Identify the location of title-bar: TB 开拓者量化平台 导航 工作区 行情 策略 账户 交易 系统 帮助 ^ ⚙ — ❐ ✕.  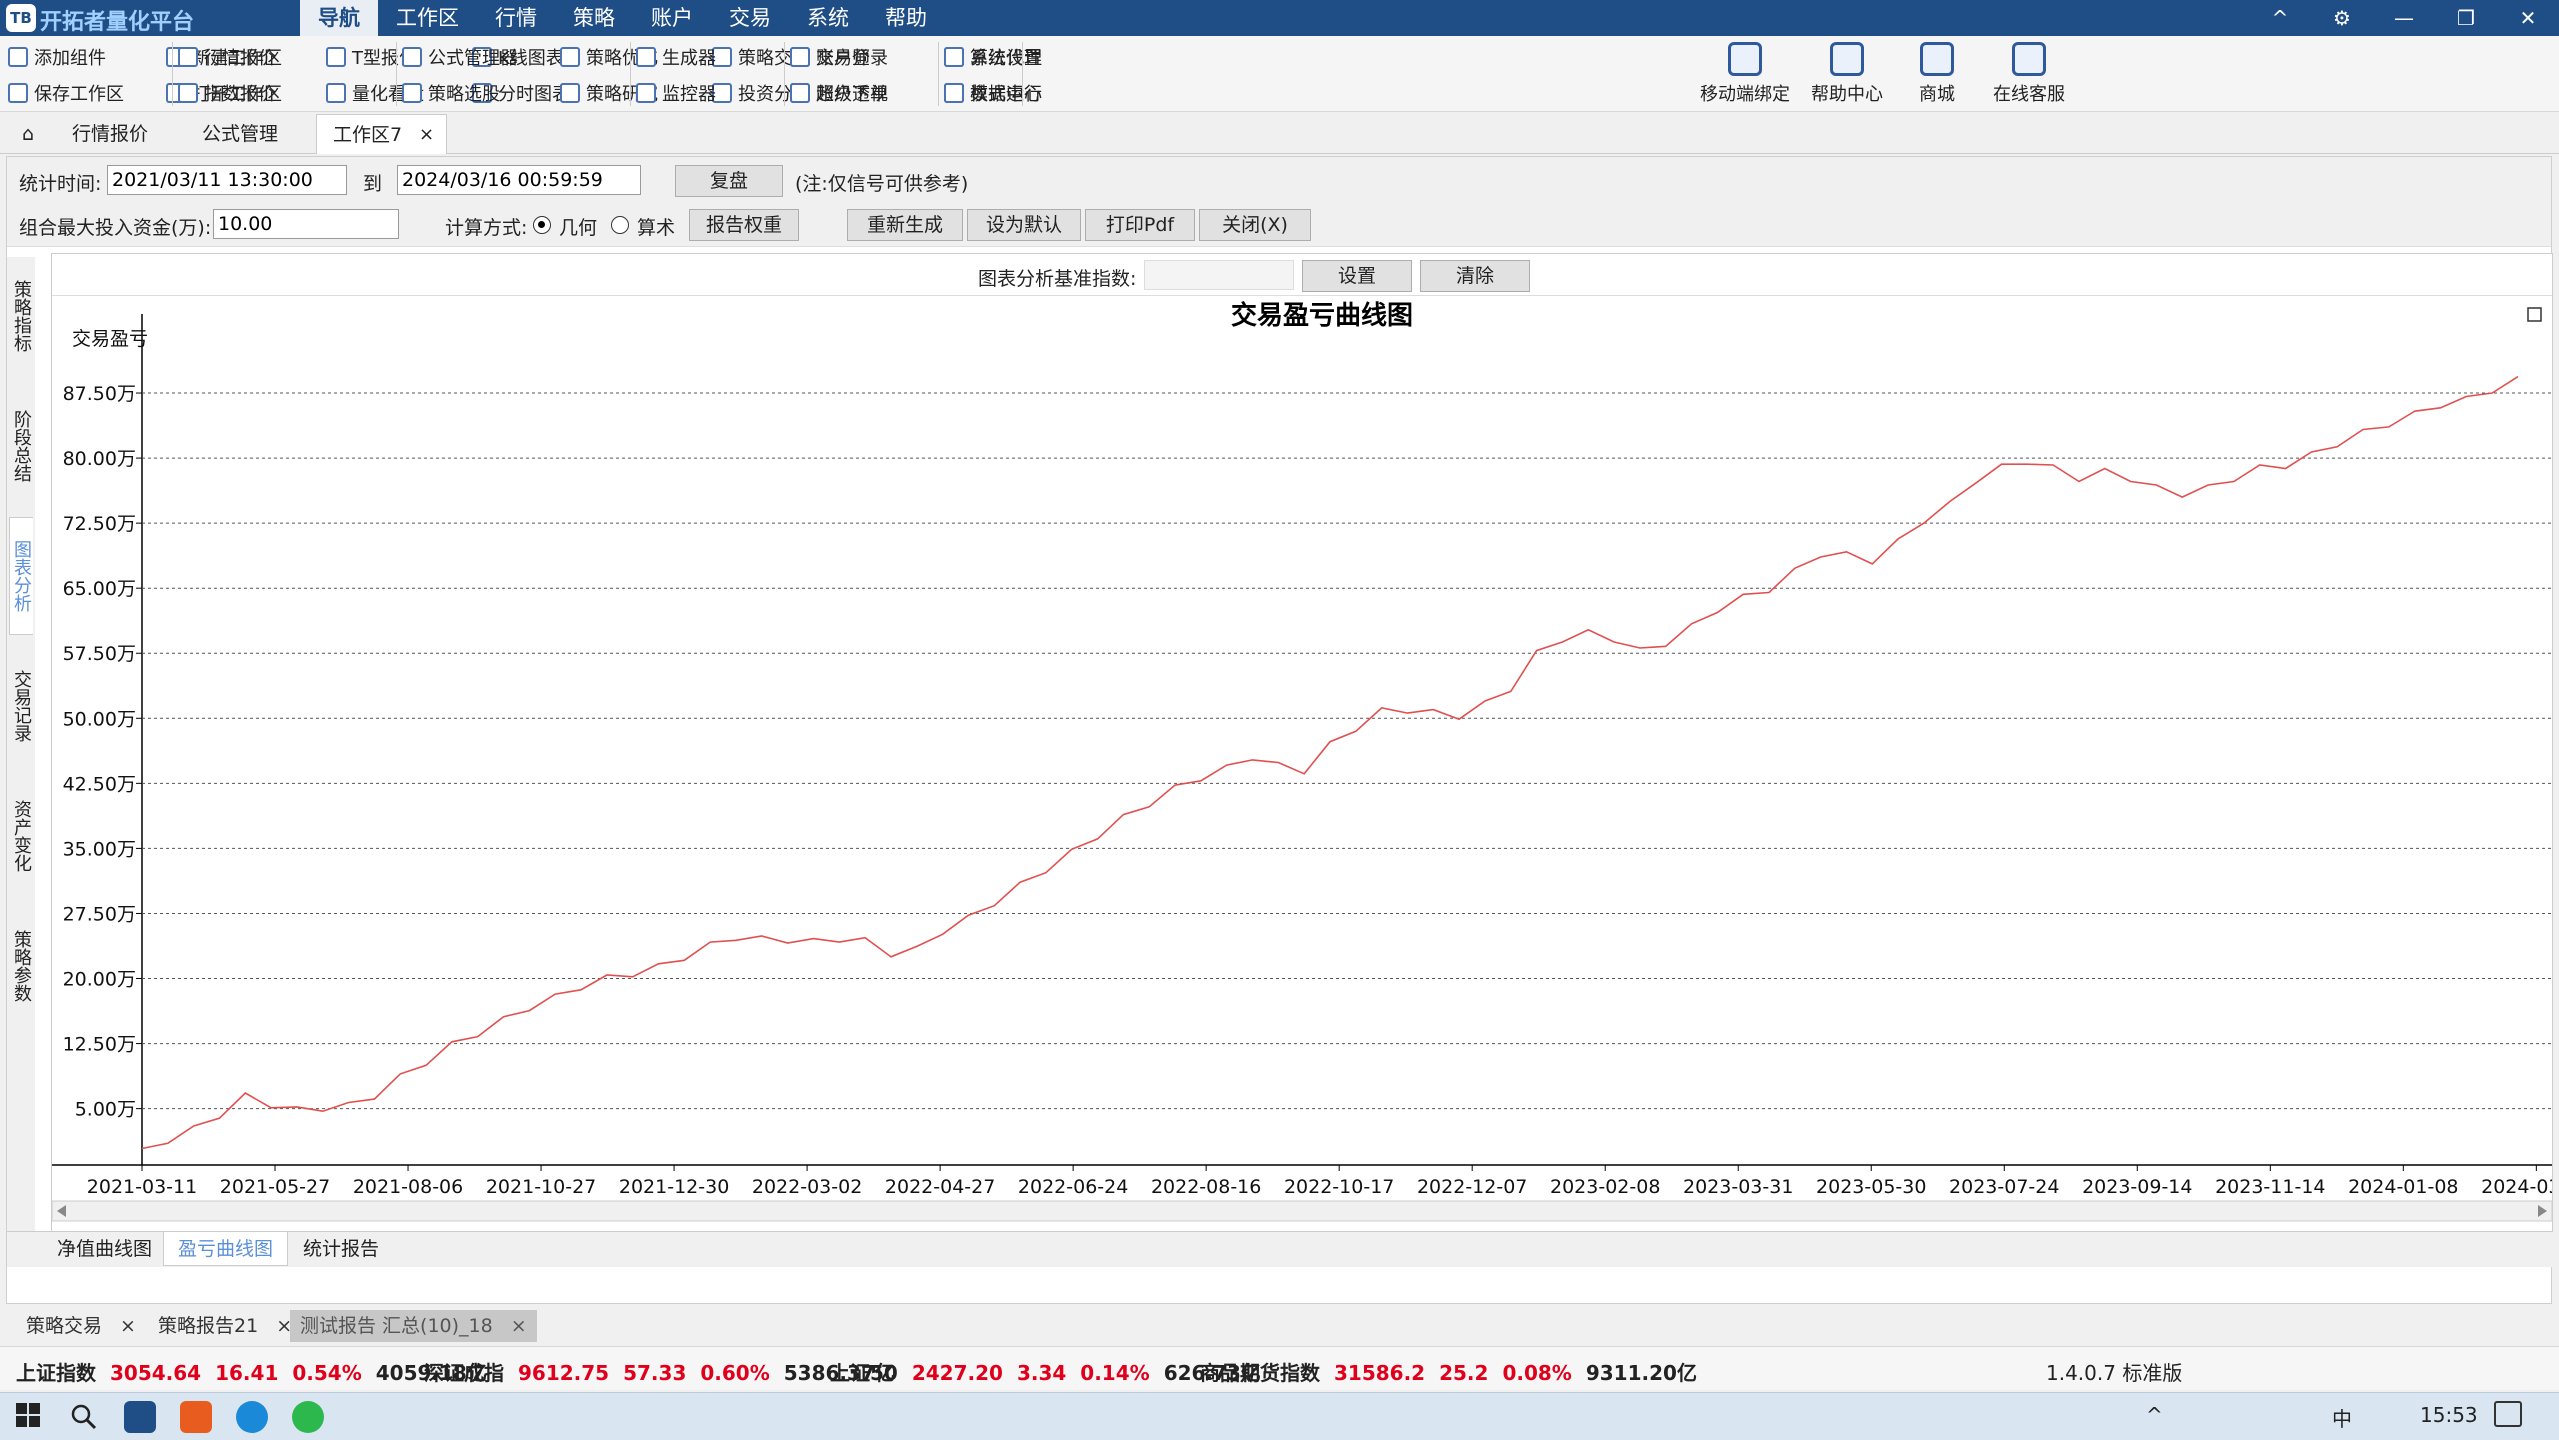
(1279, 18).